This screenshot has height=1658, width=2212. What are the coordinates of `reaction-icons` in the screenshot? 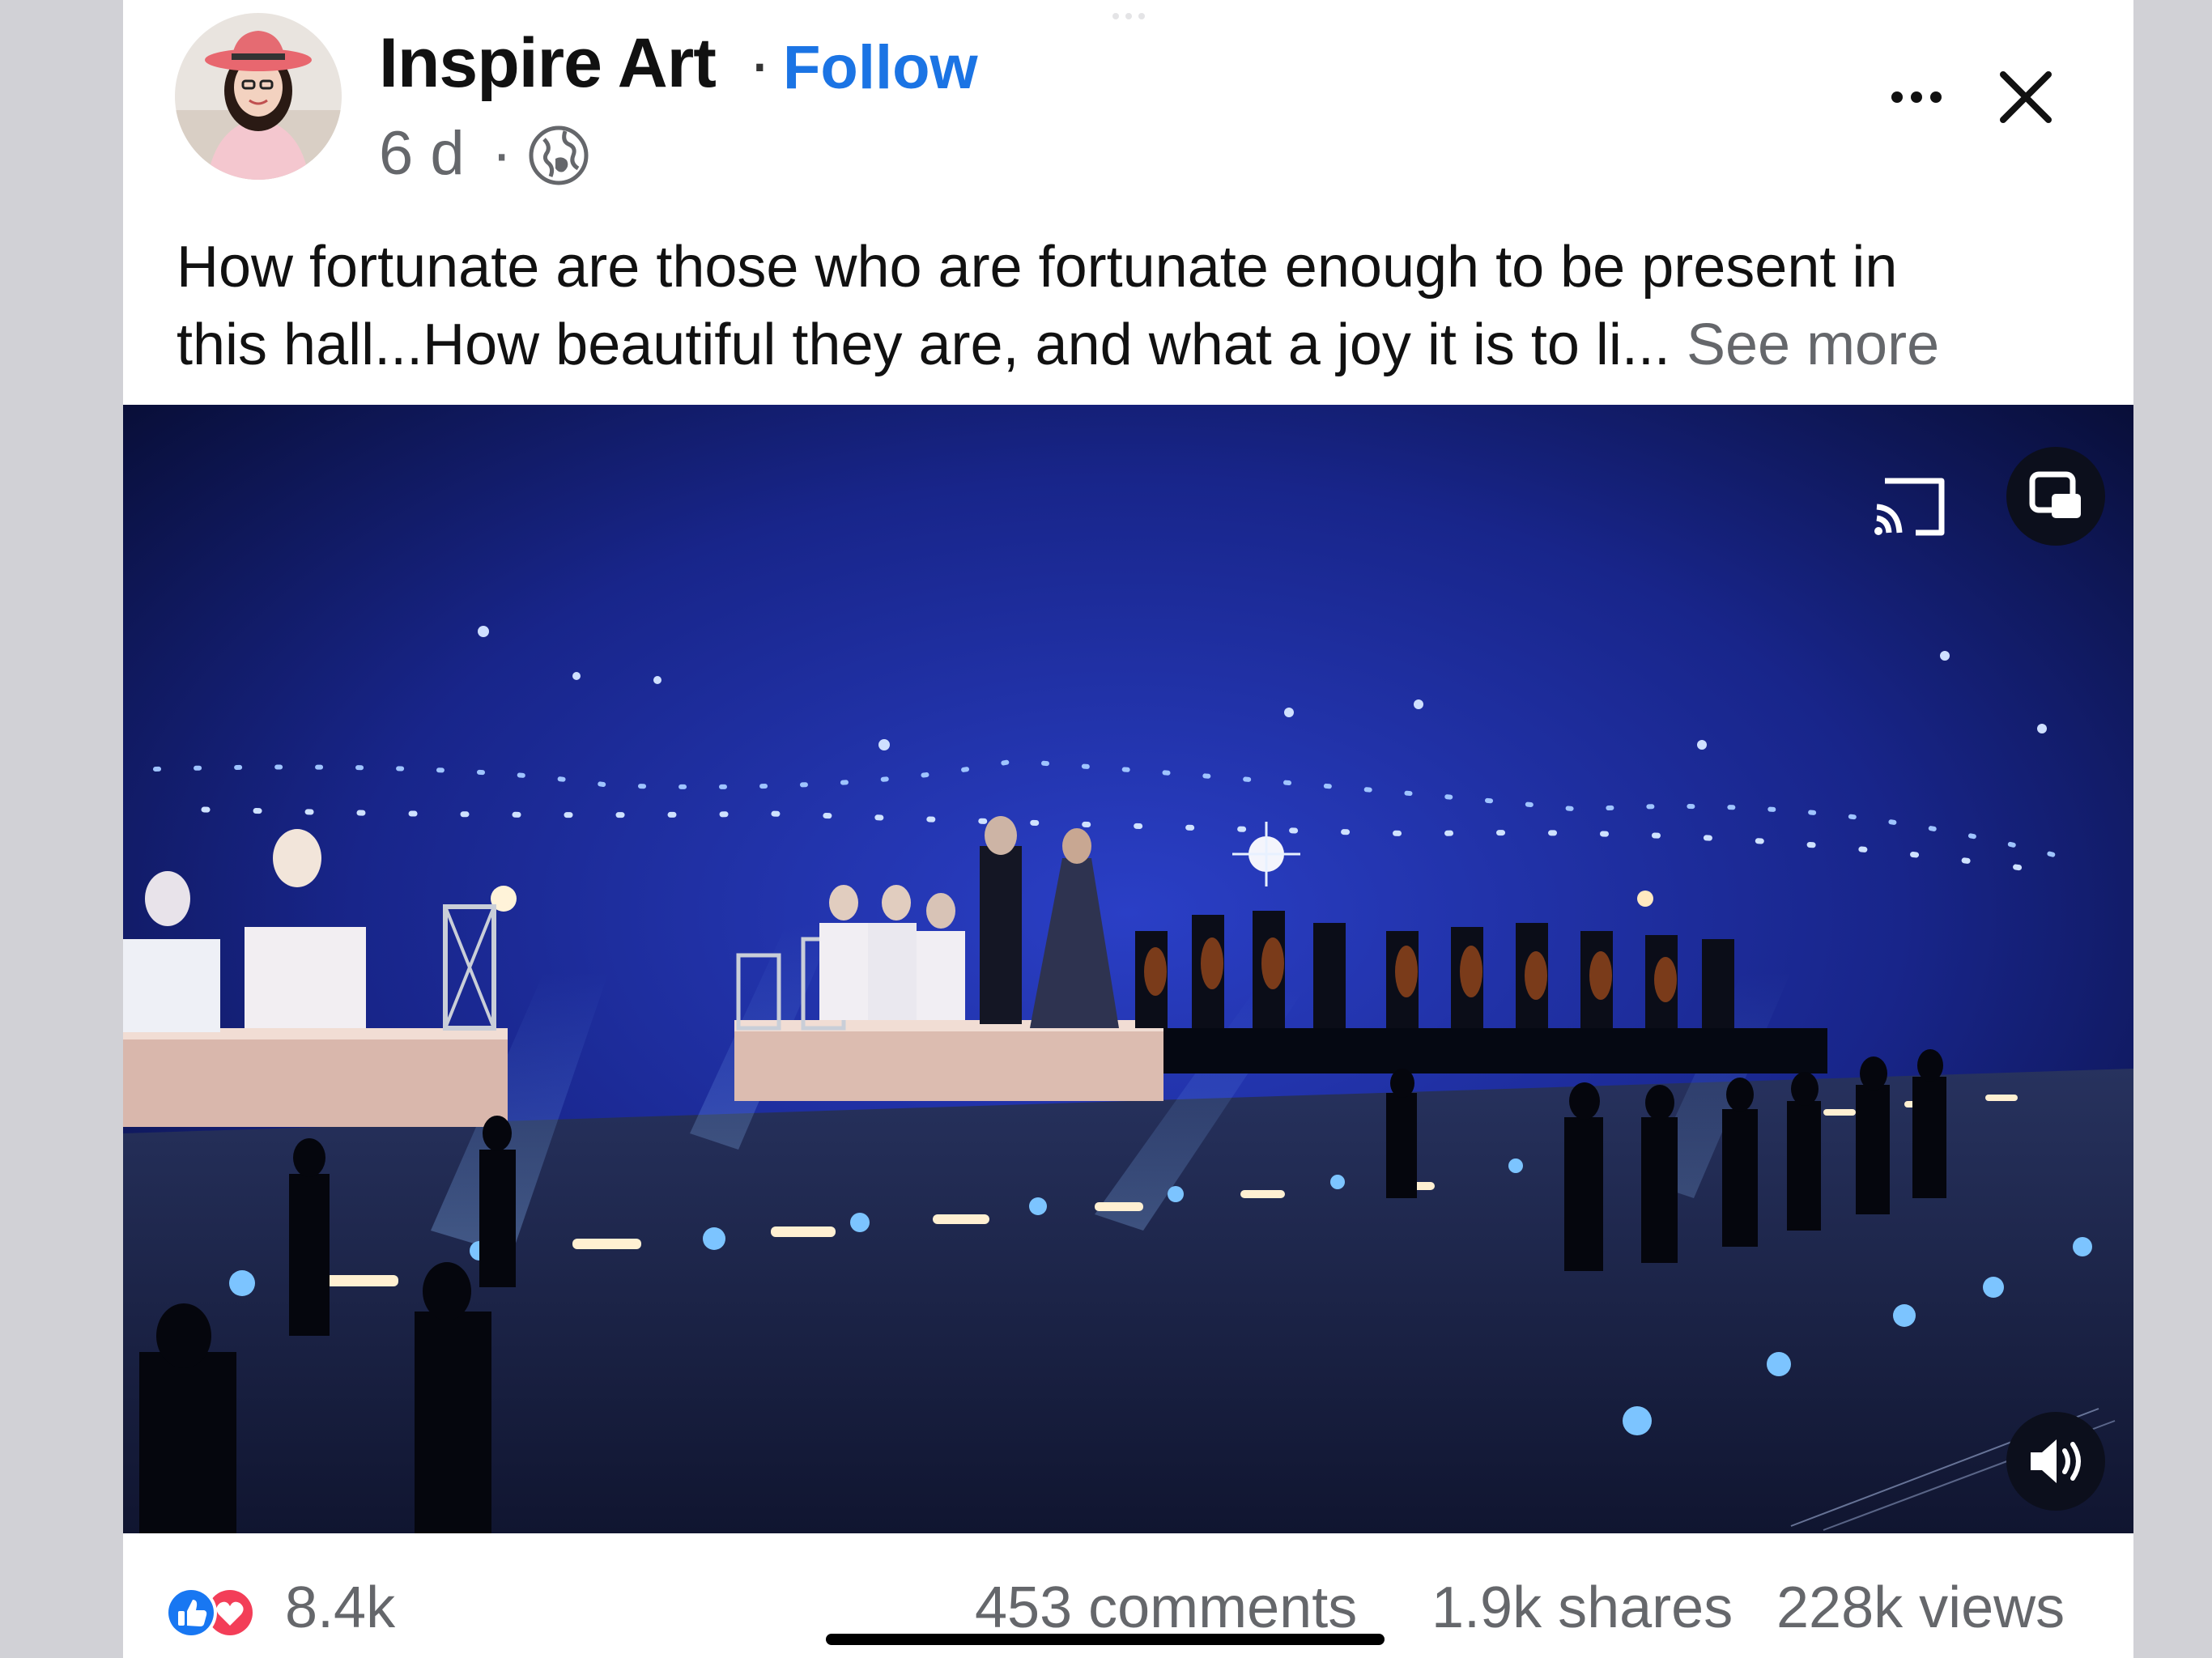 It's located at (211, 1613).